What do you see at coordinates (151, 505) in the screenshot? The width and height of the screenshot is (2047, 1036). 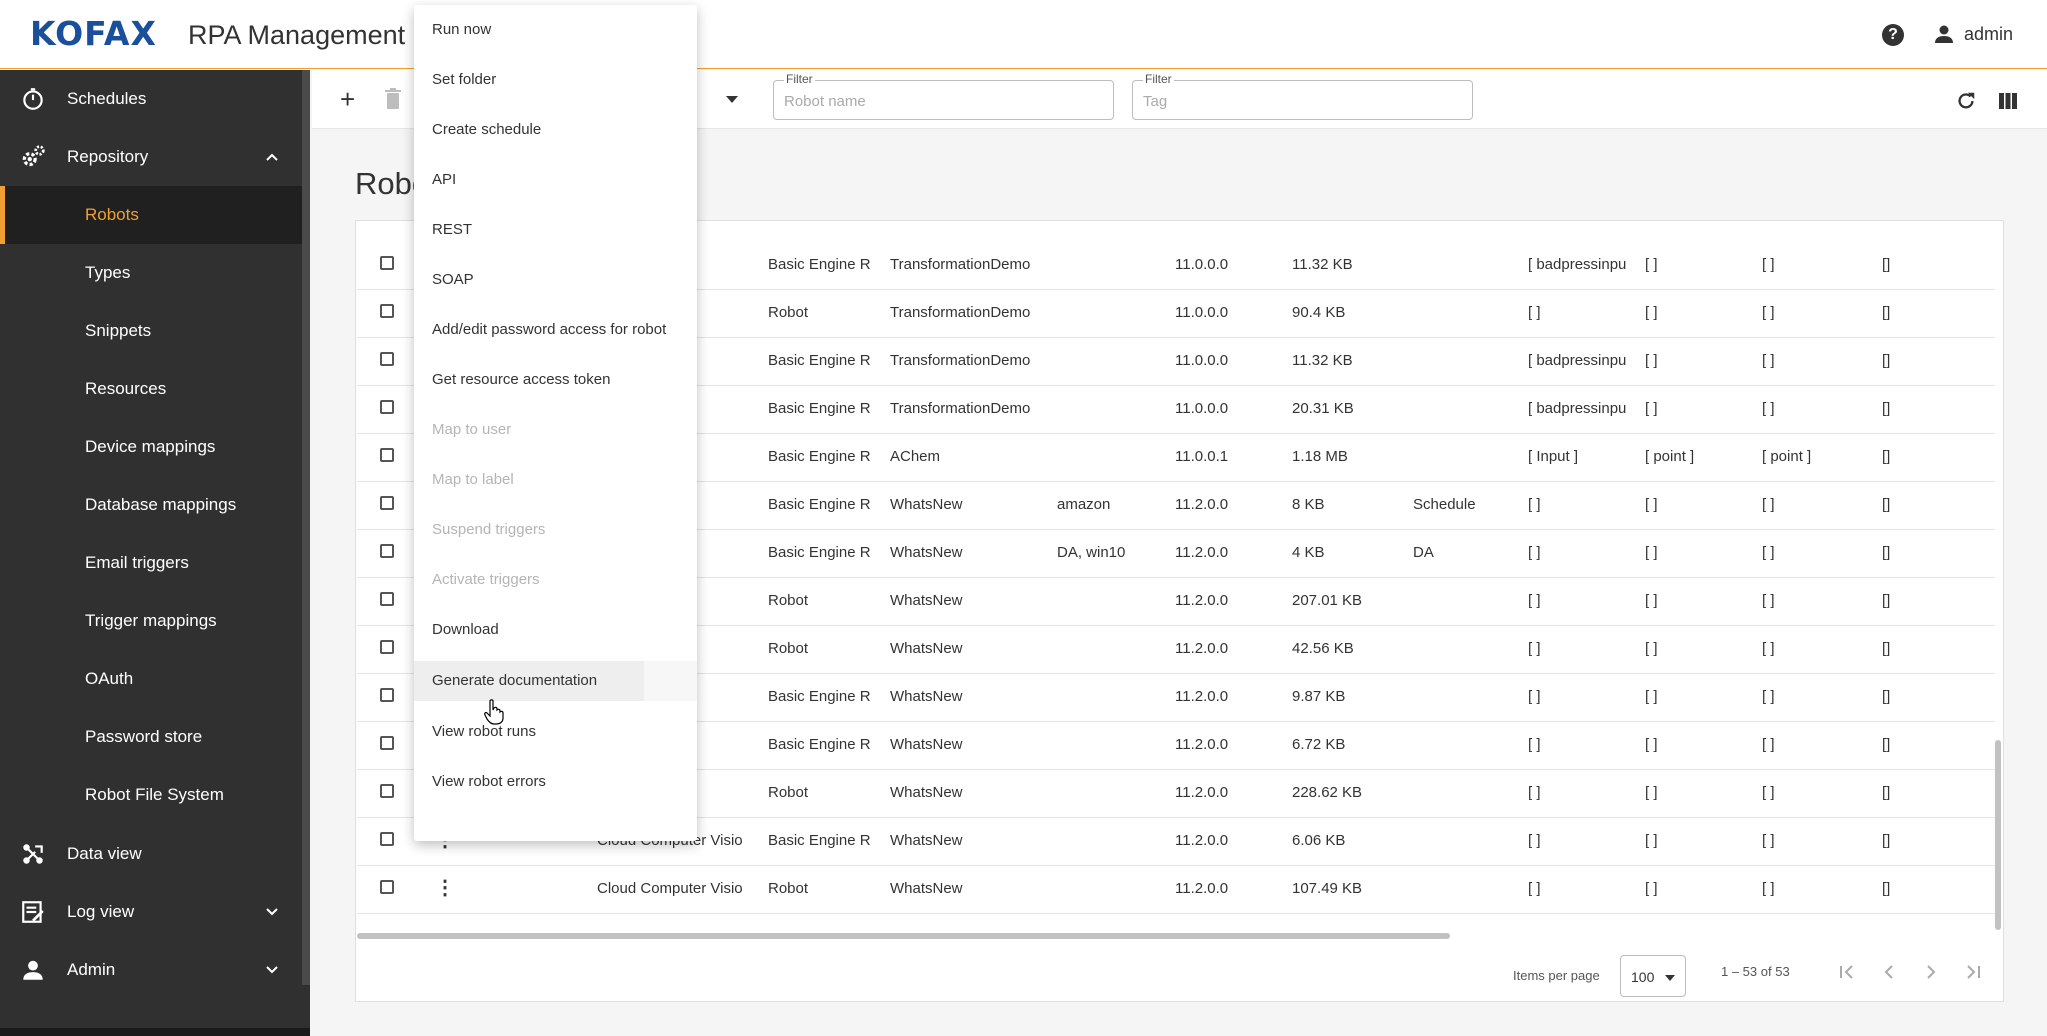 I see `sidebar-item-database-mappings: Database mappings` at bounding box center [151, 505].